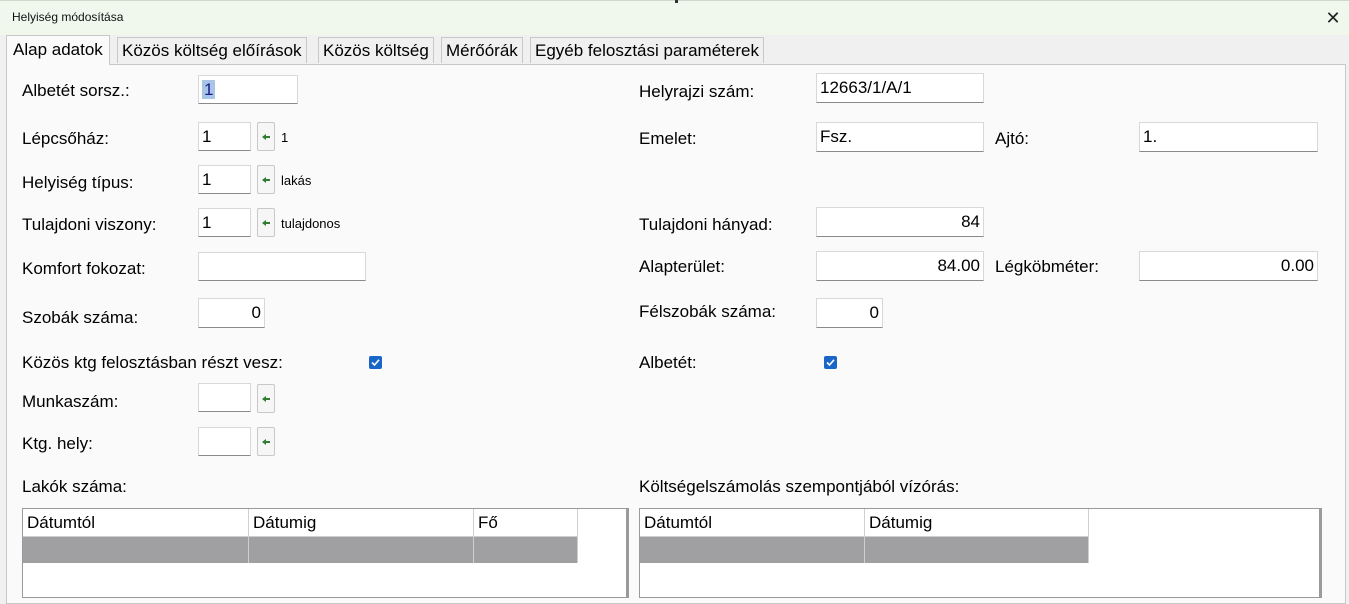  I want to click on vizoras-label: Költségelszámolás szempontjából vízórás:, so click(799, 486).